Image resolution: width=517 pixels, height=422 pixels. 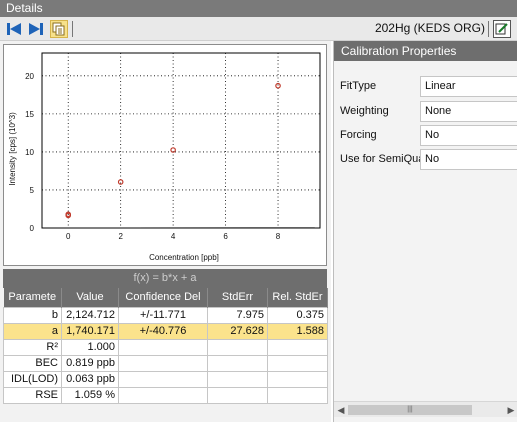 I want to click on property-row: FitType Linear, so click(x=425, y=87).